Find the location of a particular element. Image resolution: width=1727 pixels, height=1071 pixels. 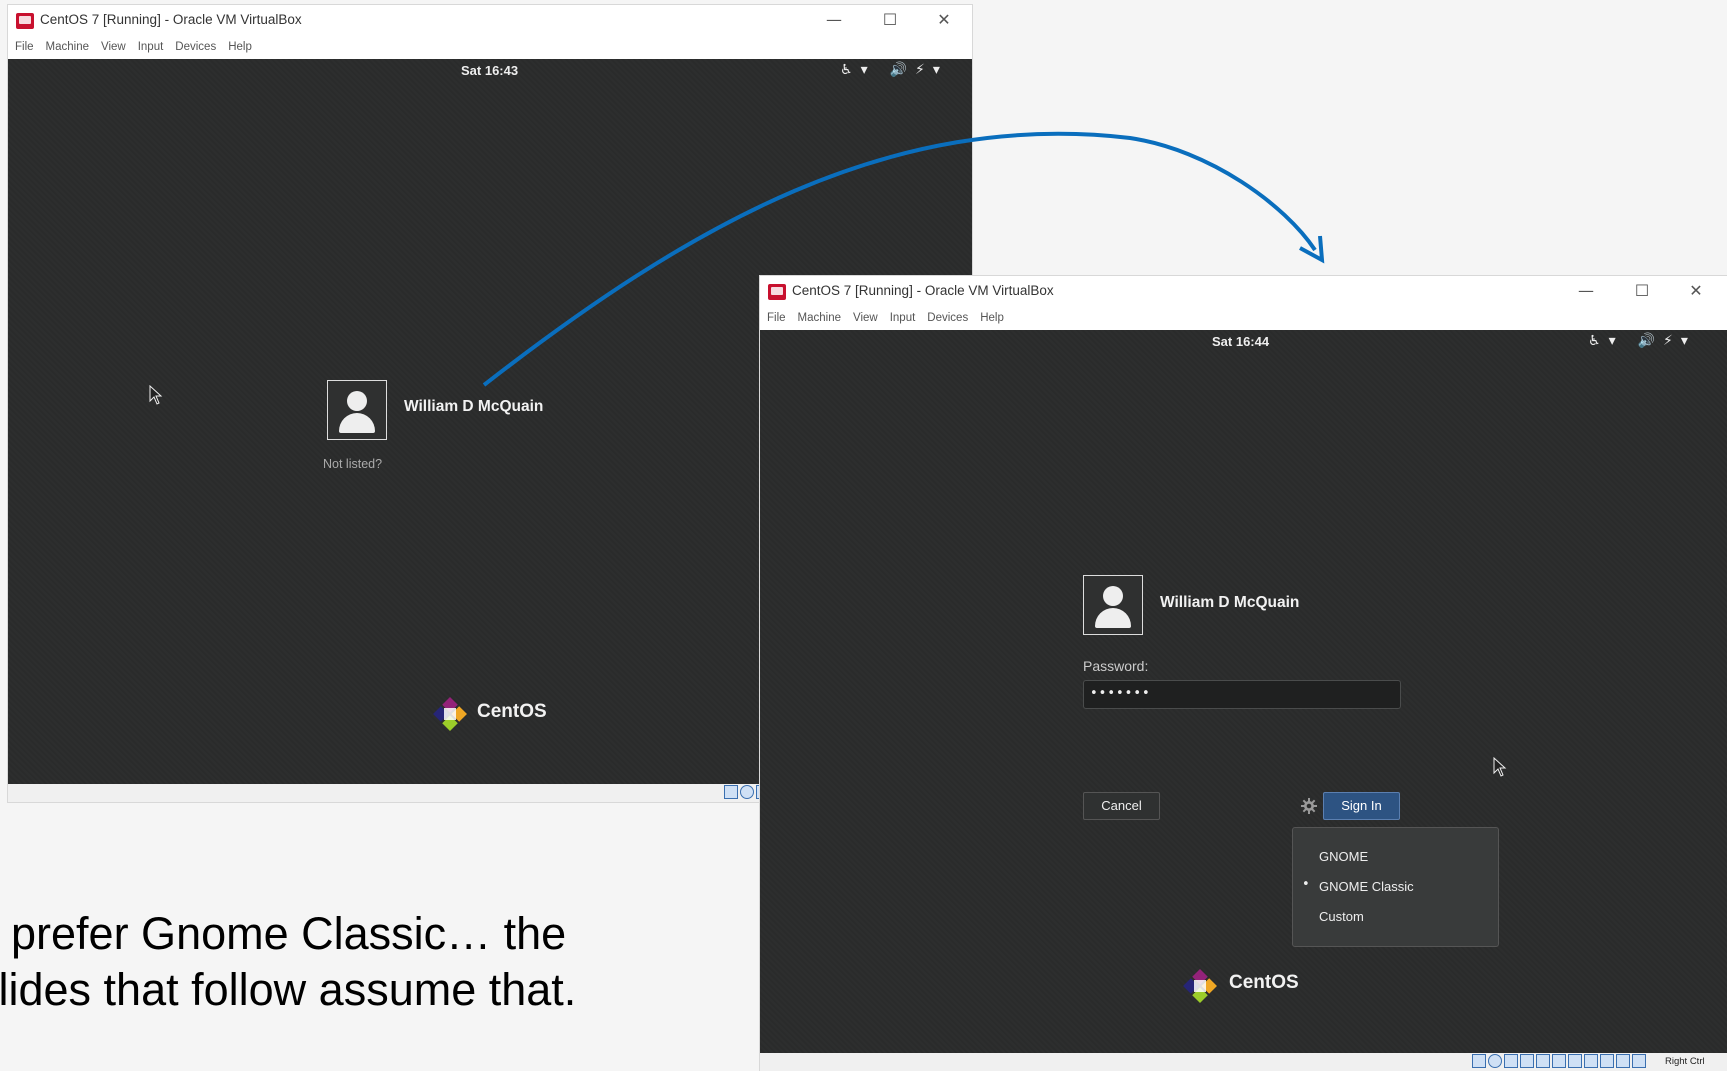

session-menu: GNOME • GNOME Classic Custom is located at coordinates (1395, 887).